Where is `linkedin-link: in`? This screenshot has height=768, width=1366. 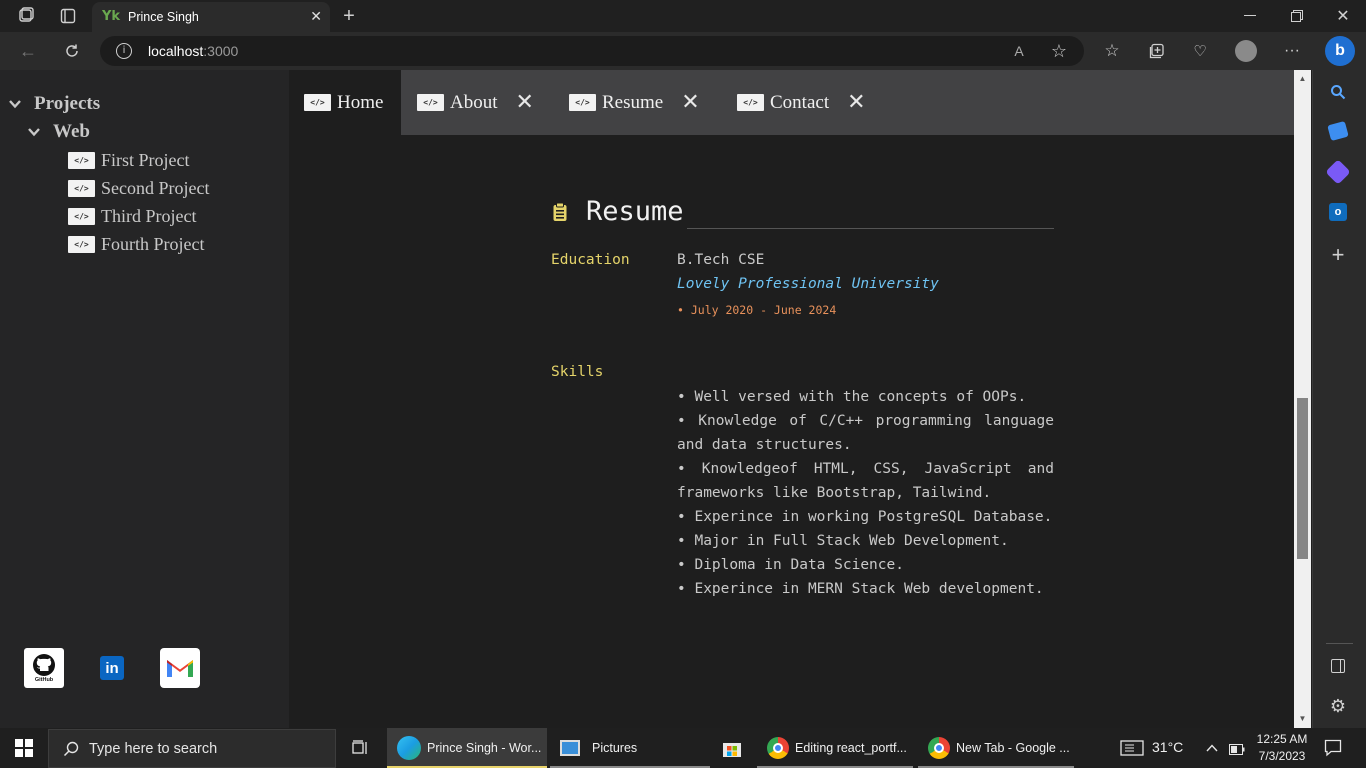 linkedin-link: in is located at coordinates (112, 668).